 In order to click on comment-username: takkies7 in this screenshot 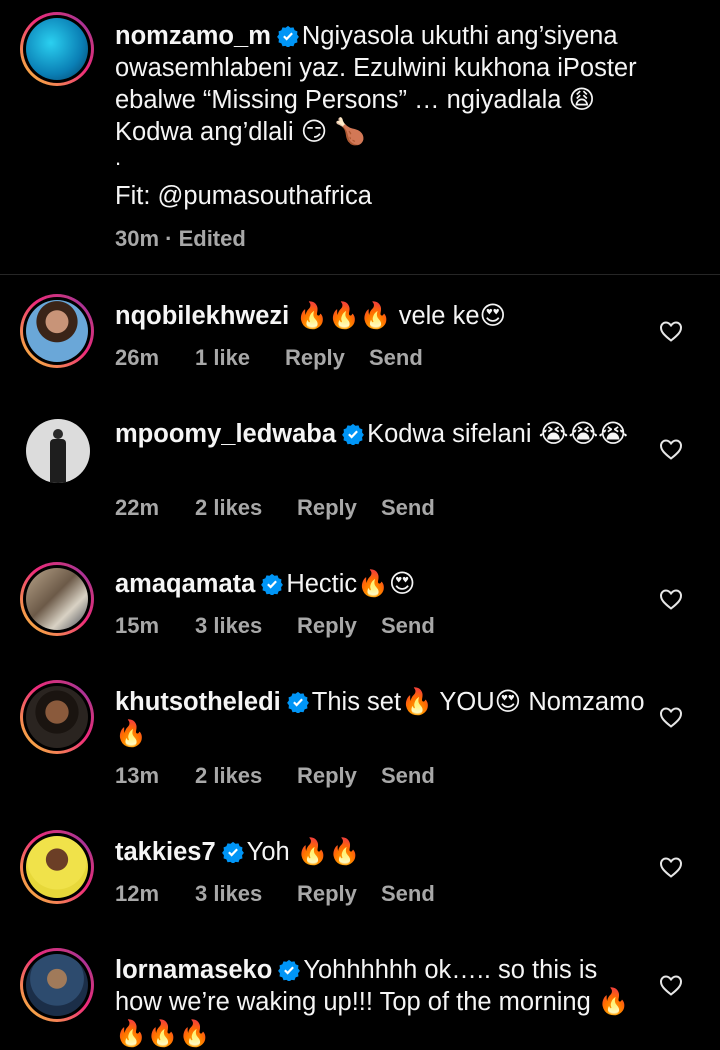, I will do `click(165, 852)`.